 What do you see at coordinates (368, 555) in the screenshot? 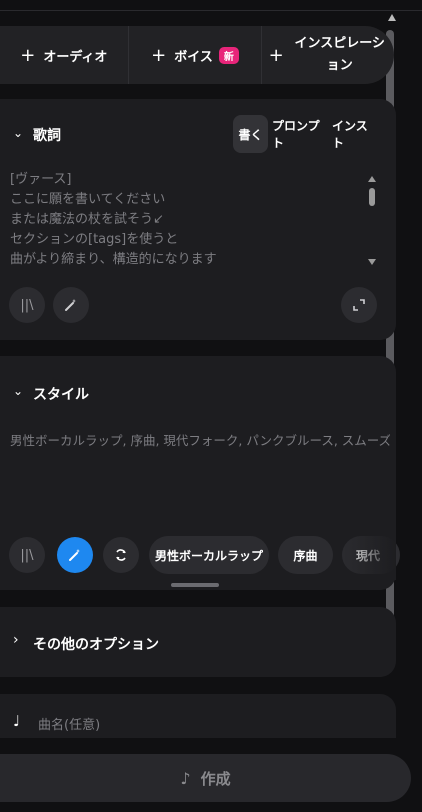
I see `chips-fade-overlay` at bounding box center [368, 555].